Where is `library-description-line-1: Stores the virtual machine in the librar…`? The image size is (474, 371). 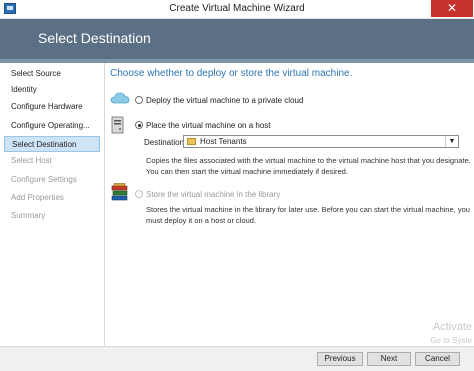
library-description-line-1: Stores the virtual machine in the librar… is located at coordinates (308, 209).